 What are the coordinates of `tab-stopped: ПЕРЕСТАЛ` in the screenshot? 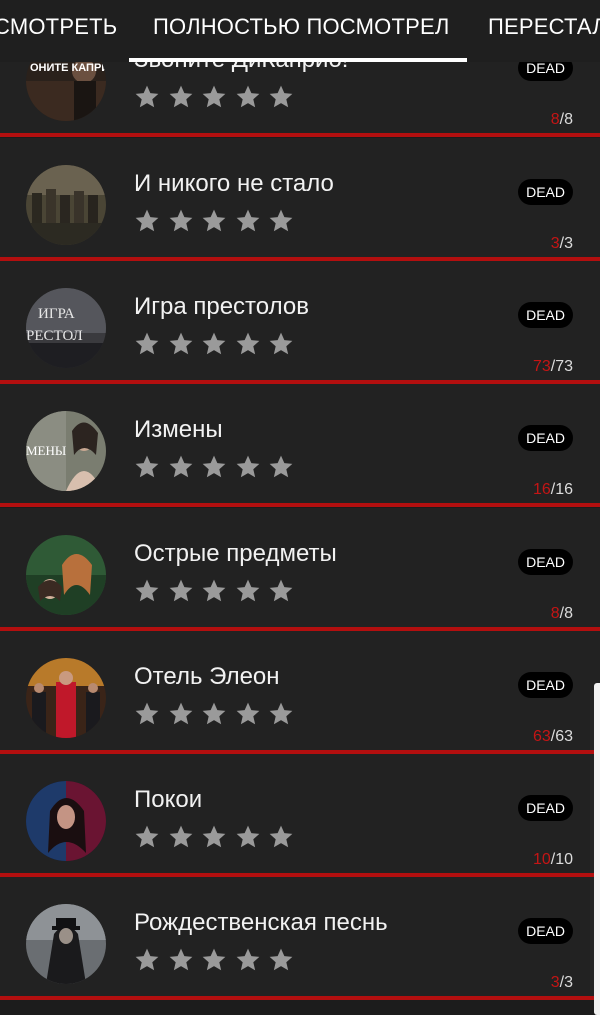 It's located at (544, 27).